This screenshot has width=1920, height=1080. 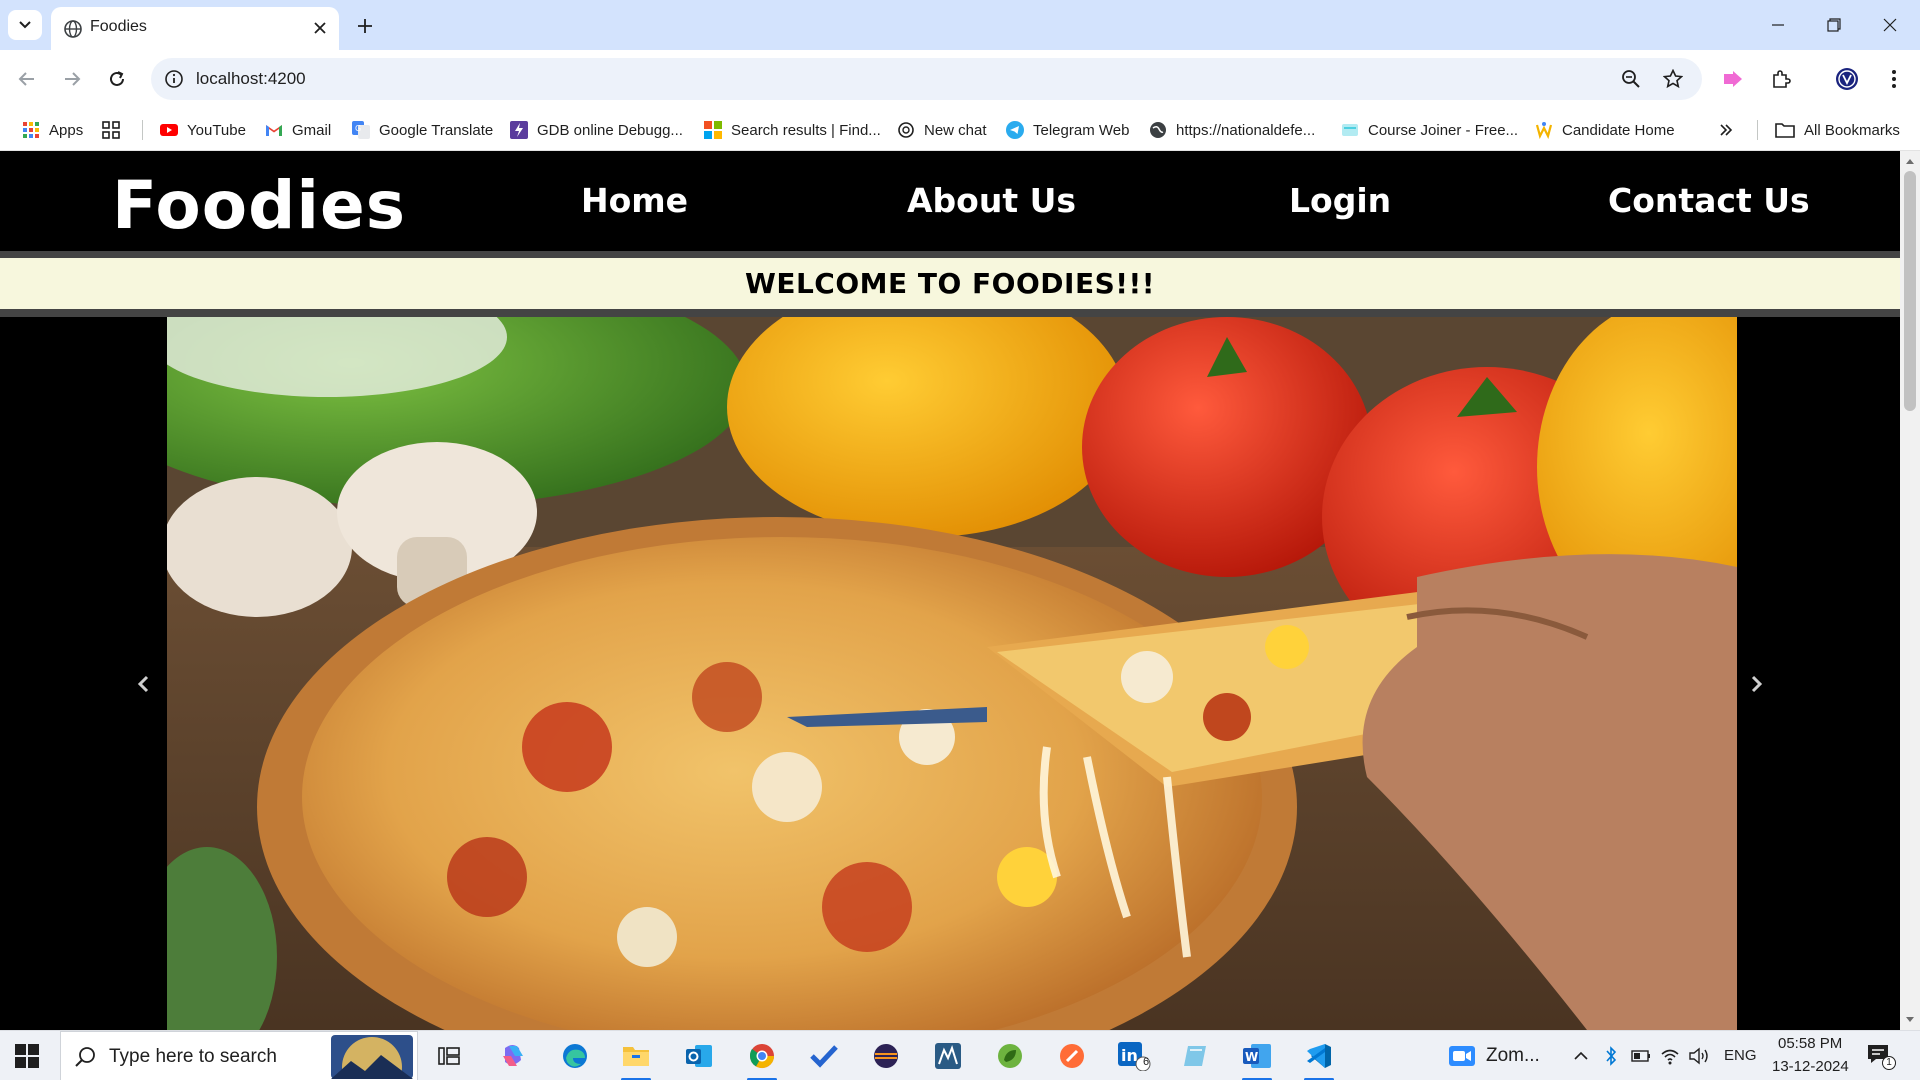 What do you see at coordinates (1810, 1043) in the screenshot?
I see `clock-time: 05:58 PM` at bounding box center [1810, 1043].